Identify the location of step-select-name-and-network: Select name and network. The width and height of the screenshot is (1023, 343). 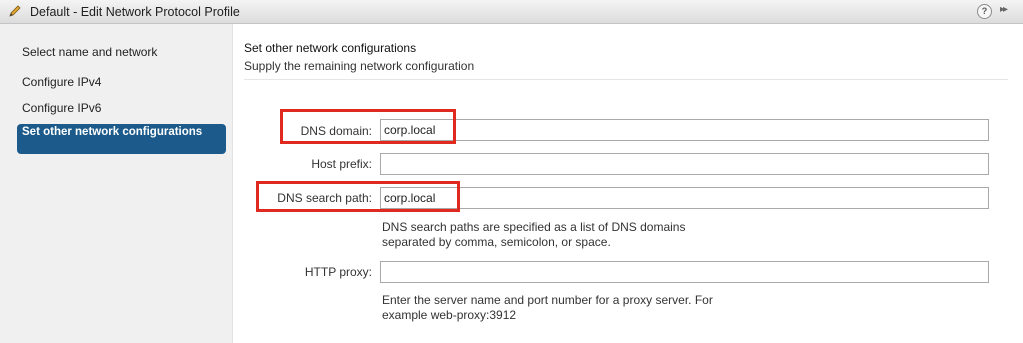
(89, 52).